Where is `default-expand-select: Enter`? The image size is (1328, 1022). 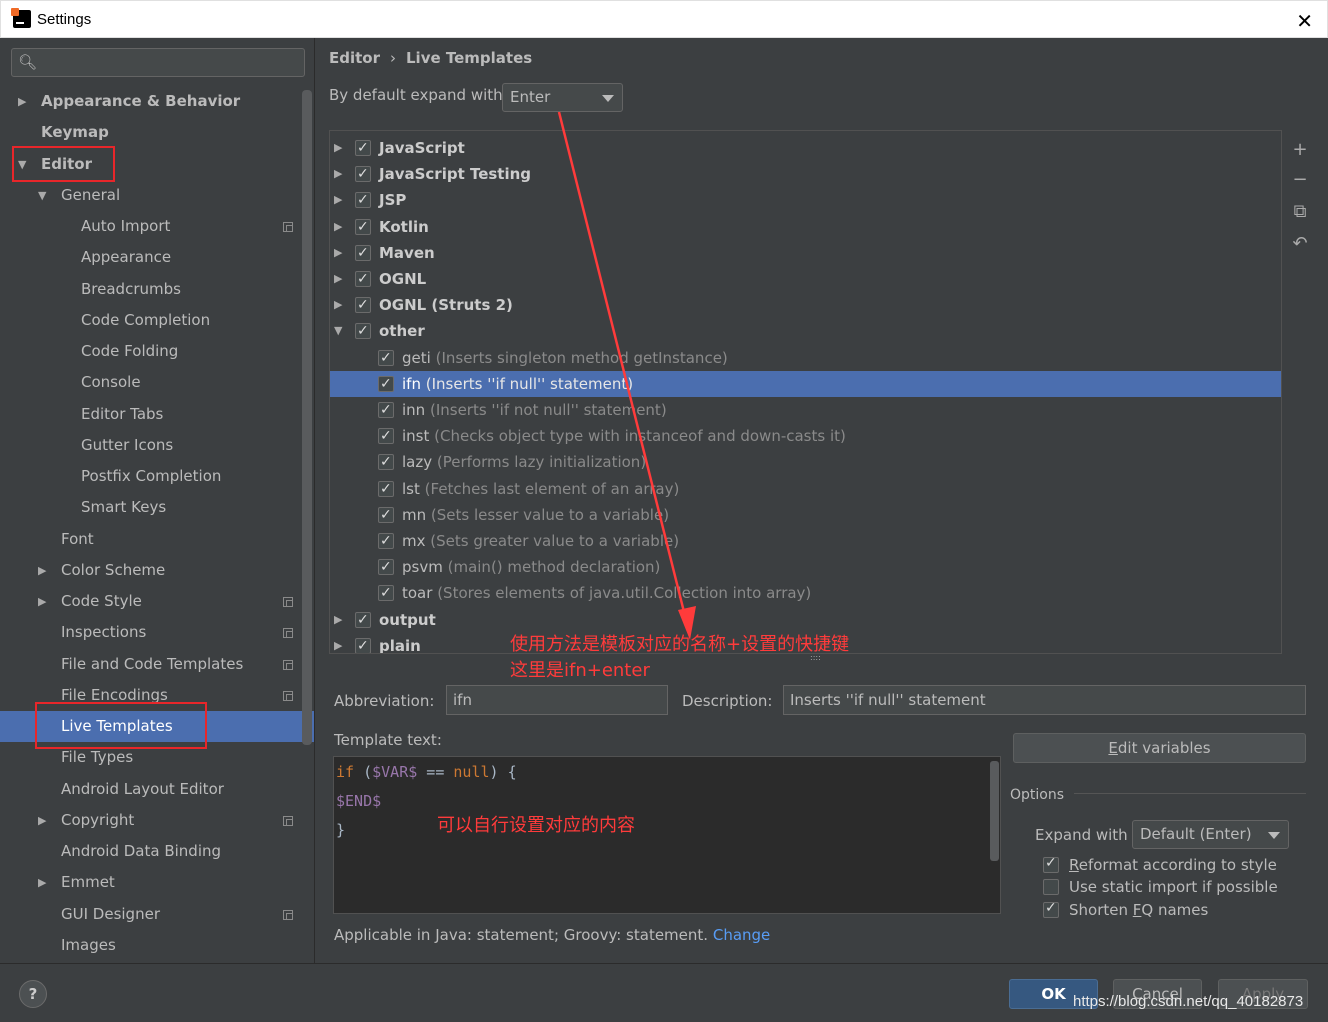 default-expand-select: Enter is located at coordinates (562, 97).